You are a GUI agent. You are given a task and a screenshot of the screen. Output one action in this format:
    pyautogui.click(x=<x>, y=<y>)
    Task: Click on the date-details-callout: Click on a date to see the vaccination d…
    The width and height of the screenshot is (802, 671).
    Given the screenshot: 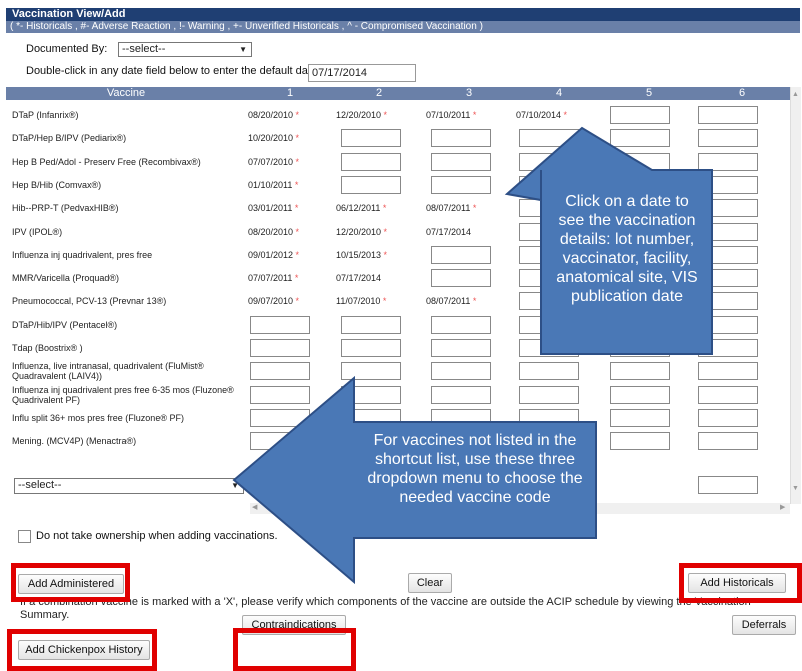 What is the action you would take?
    pyautogui.click(x=627, y=249)
    